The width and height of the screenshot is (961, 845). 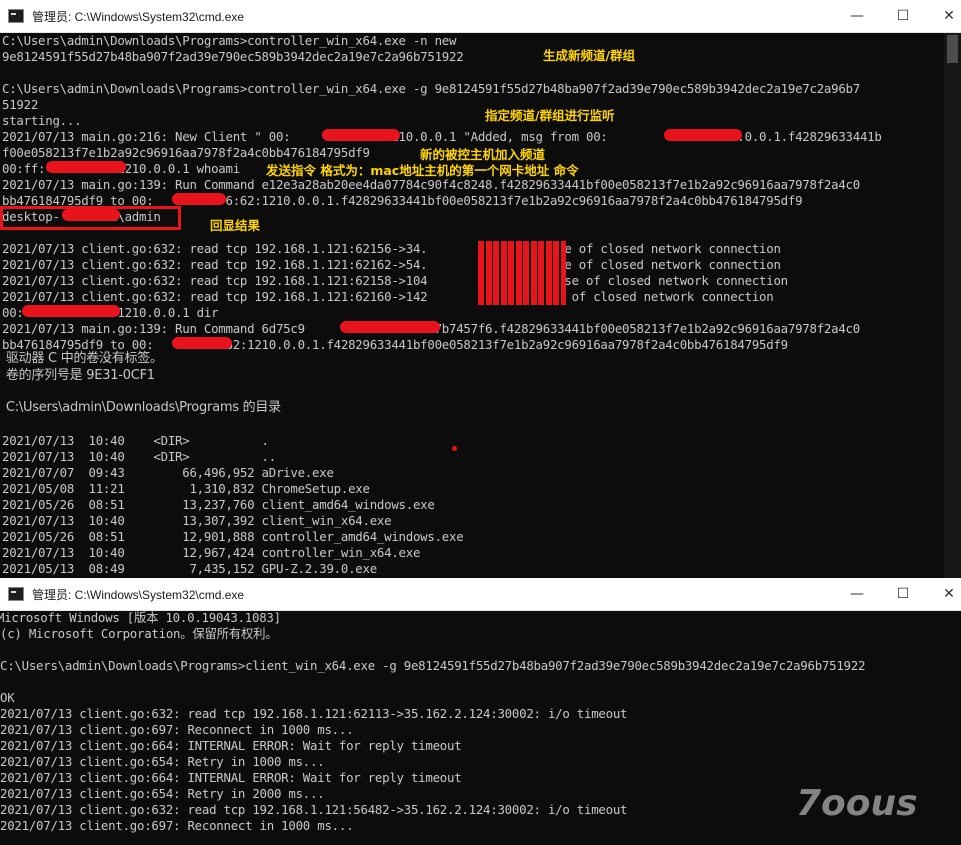 I want to click on watermark-logo: 7oous, so click(x=857, y=803).